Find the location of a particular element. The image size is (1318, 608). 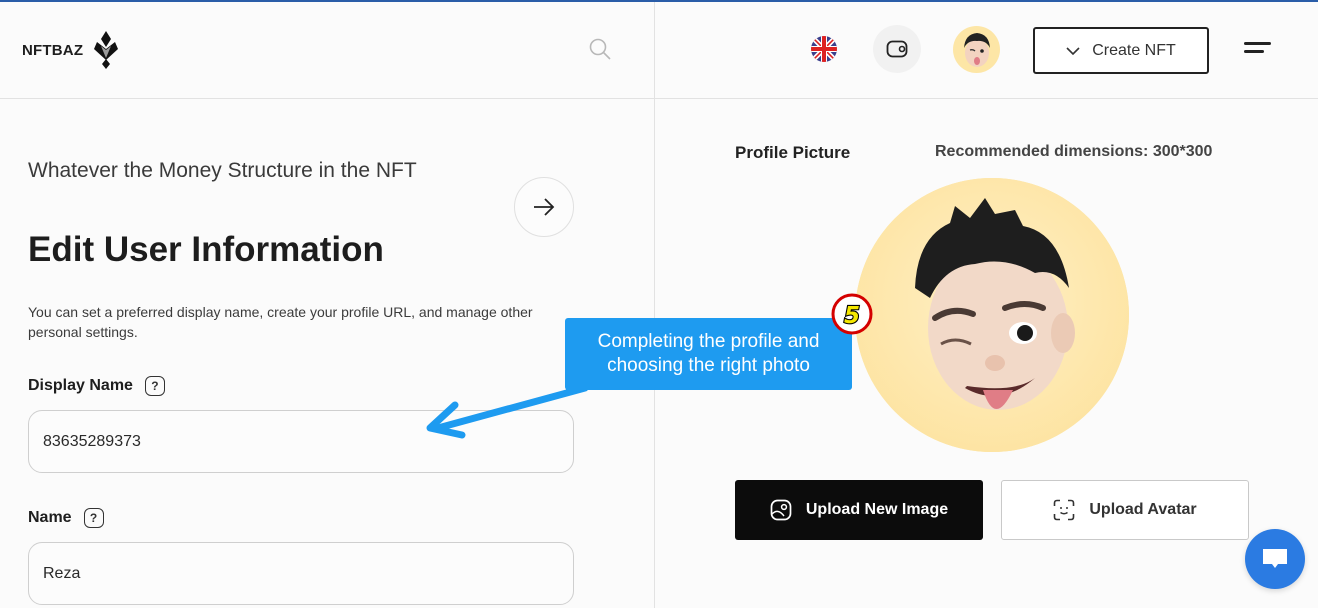

page-subtitle: Whatever the Money Structure in the NFT is located at coordinates (222, 170).